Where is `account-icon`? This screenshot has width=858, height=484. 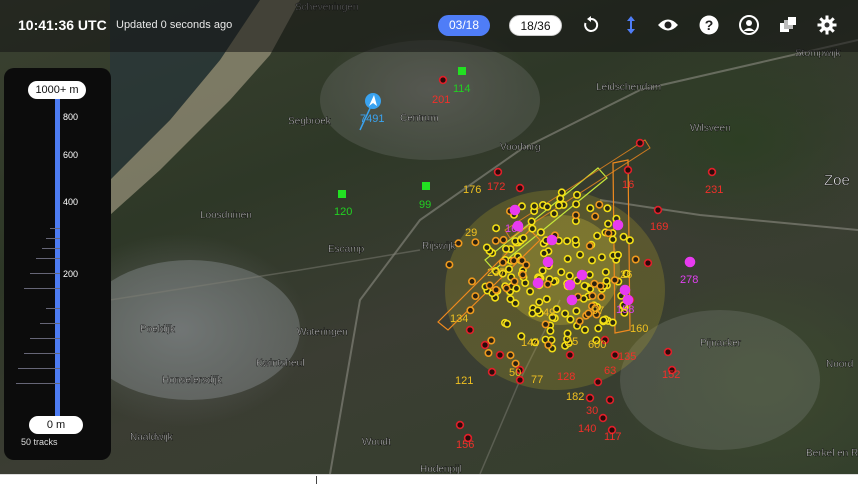
account-icon is located at coordinates (749, 25).